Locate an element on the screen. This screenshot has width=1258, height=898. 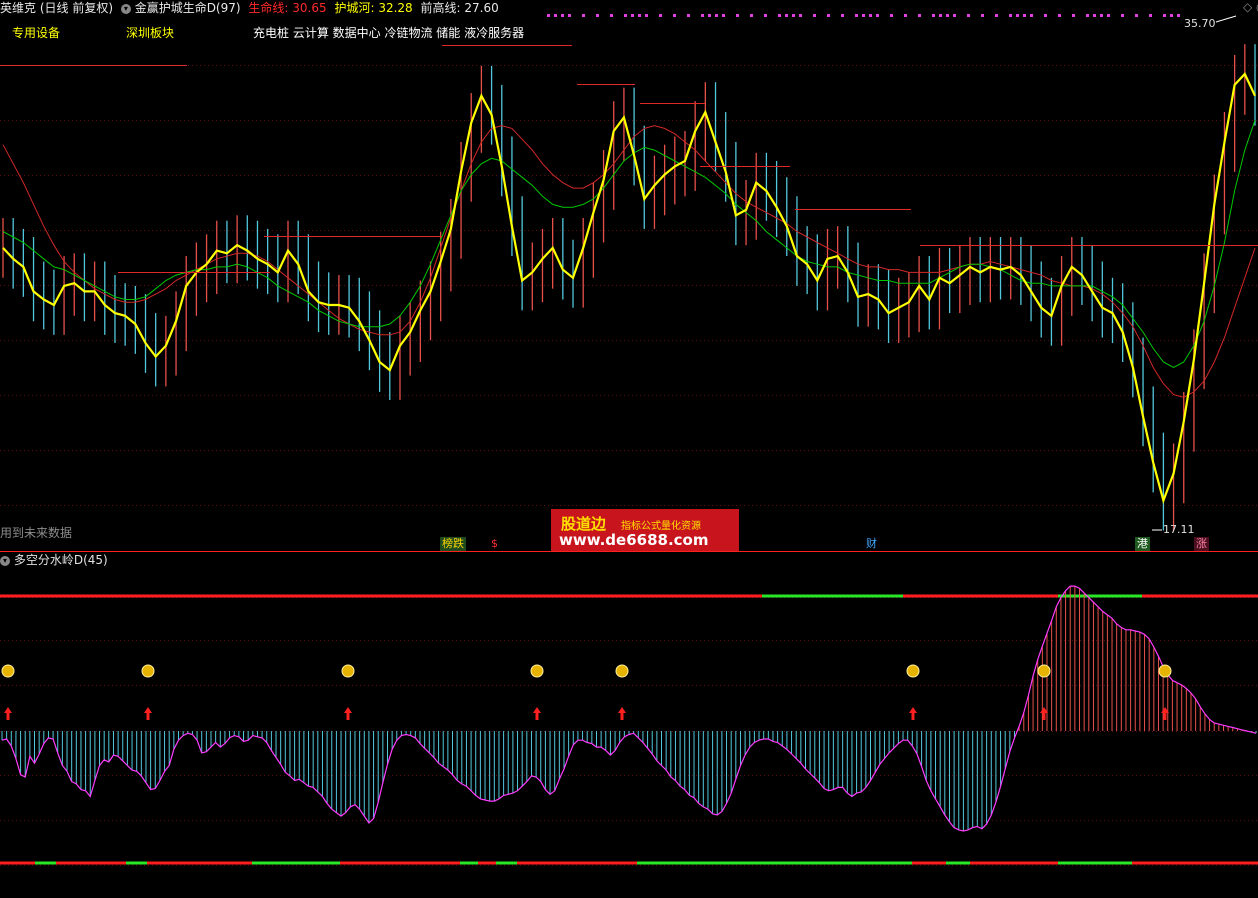
future-data-note: 用到未来数据 is located at coordinates (36, 533).